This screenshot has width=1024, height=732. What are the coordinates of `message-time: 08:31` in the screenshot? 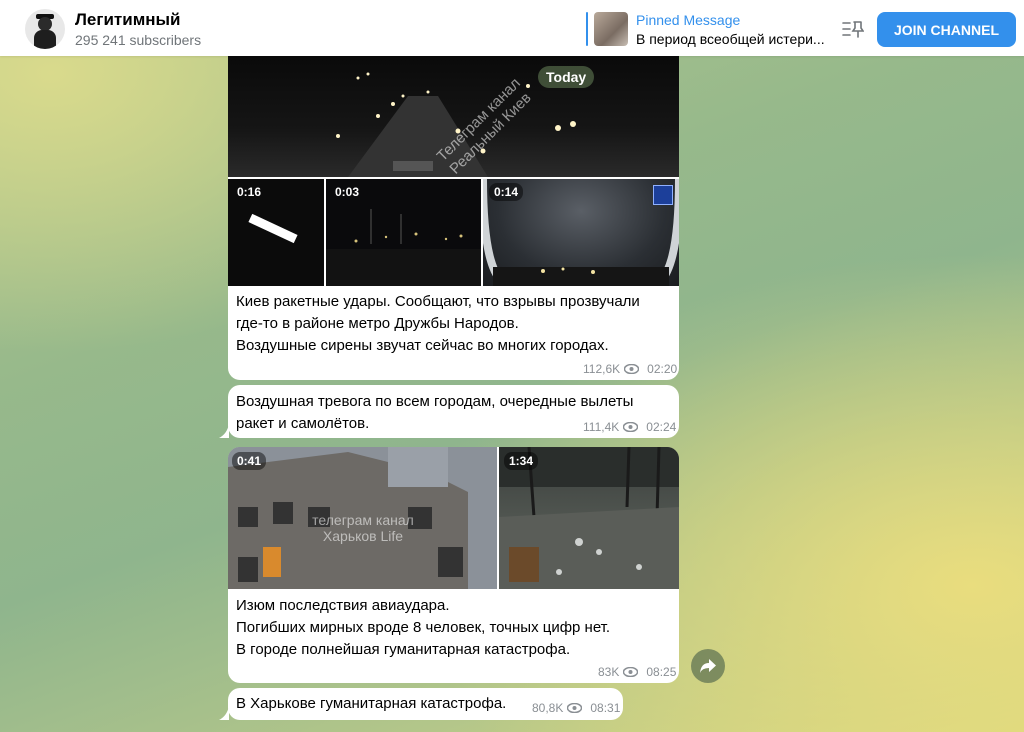 It's located at (605, 708).